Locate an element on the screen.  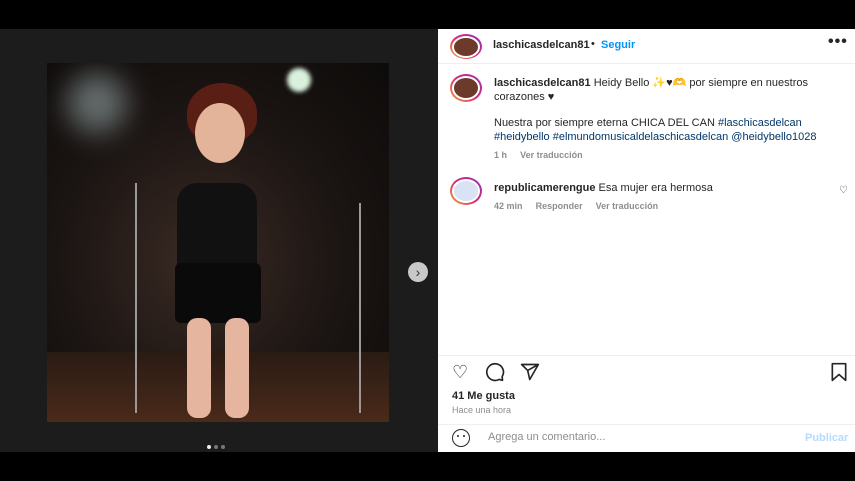
action-bar: ♡ is located at coordinates (646, 370).